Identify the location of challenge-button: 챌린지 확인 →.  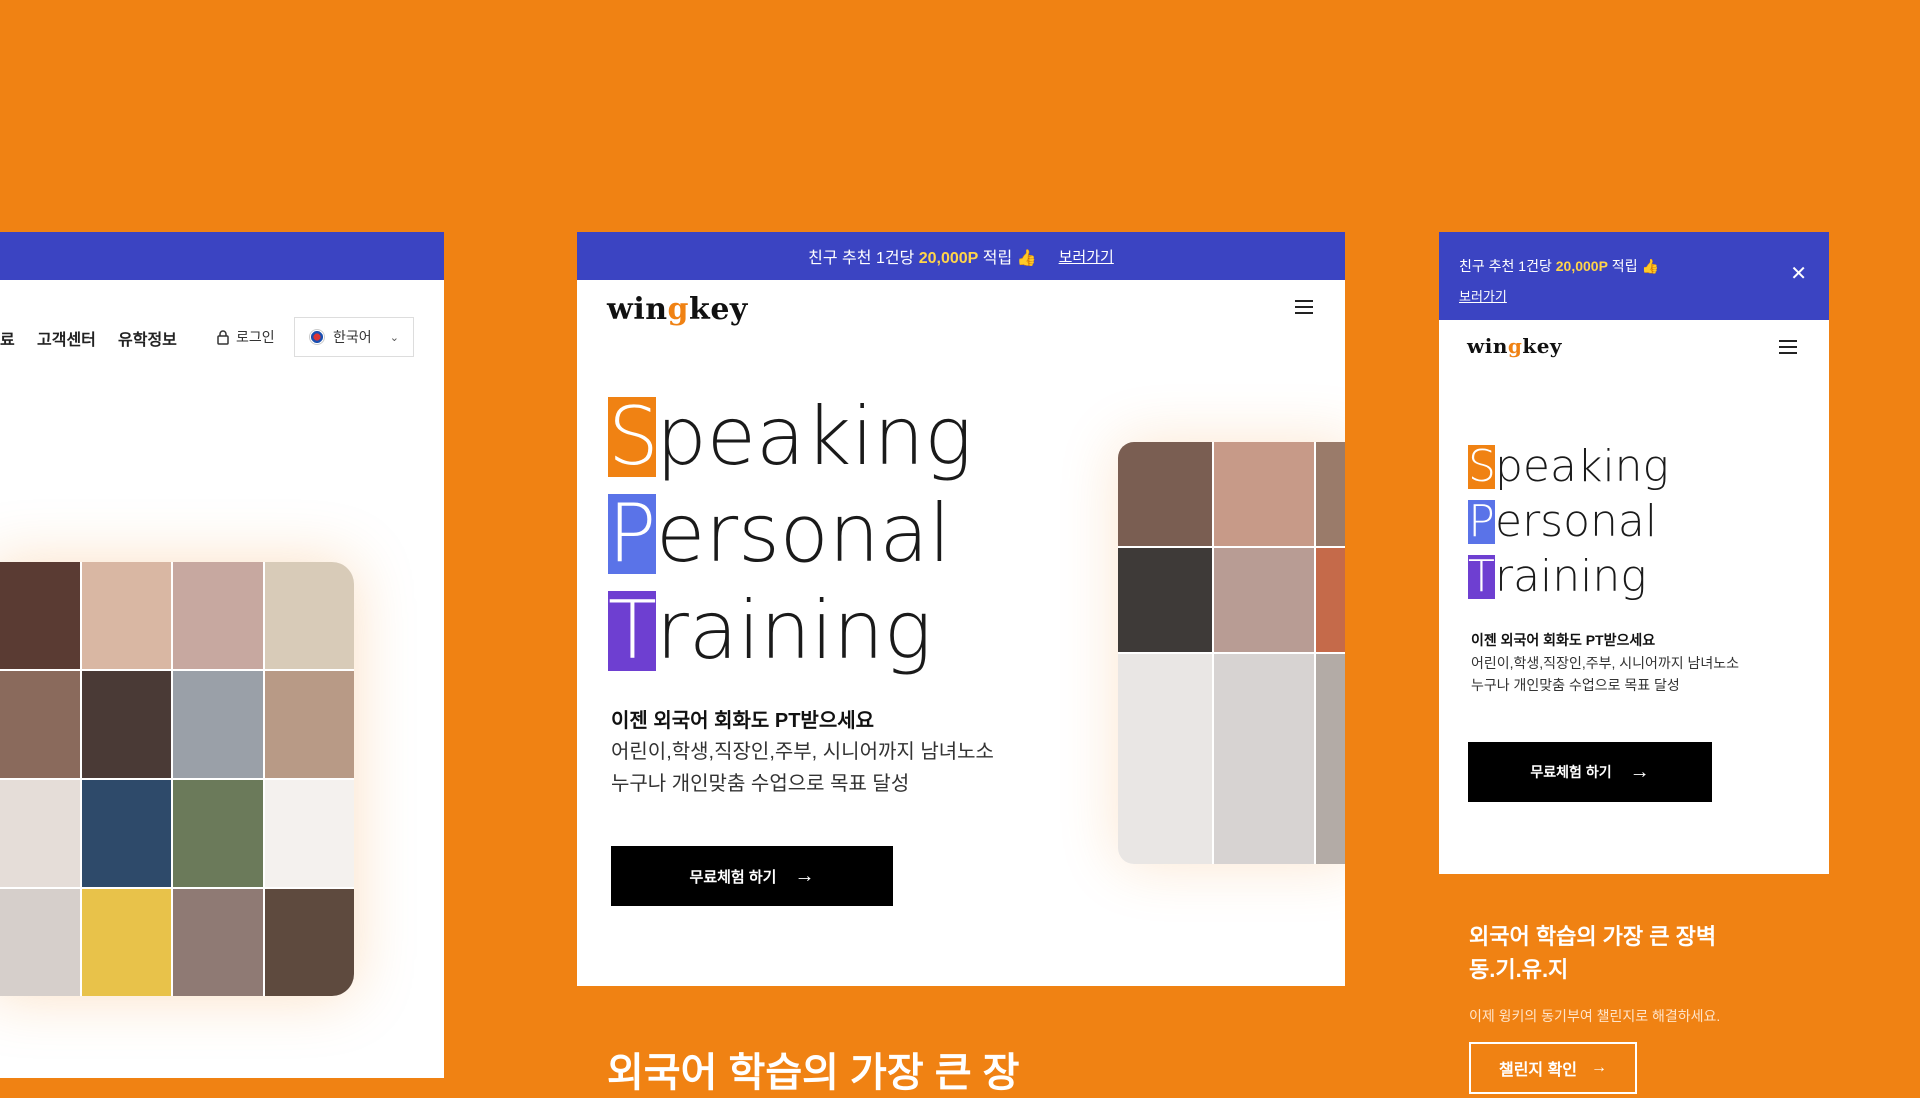
(1553, 1068).